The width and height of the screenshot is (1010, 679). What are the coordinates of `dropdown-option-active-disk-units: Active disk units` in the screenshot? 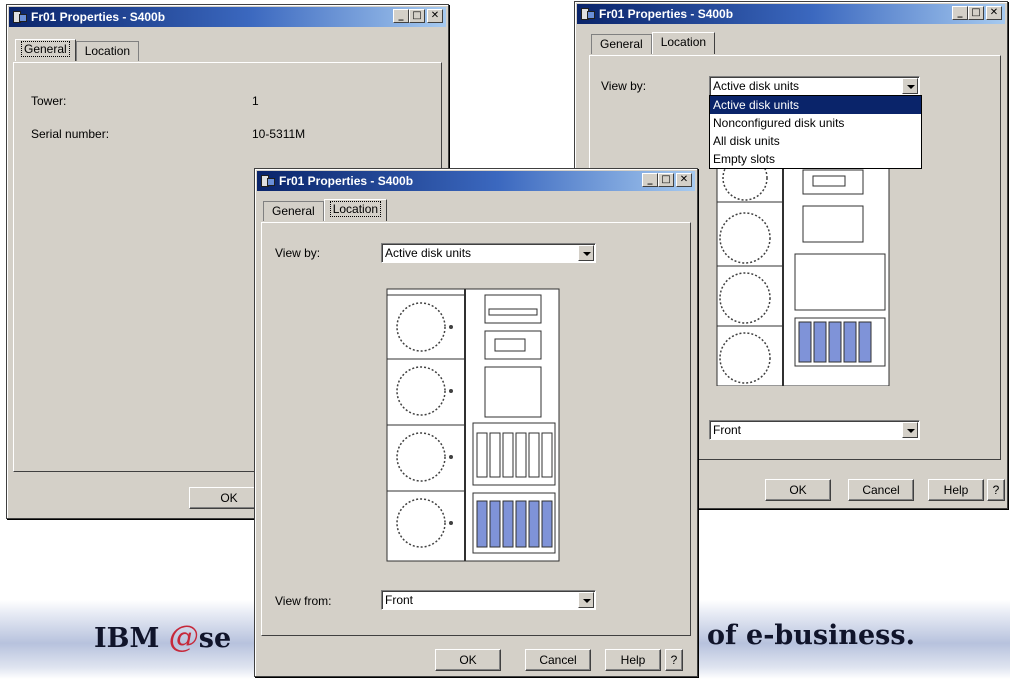 It's located at (815, 105).